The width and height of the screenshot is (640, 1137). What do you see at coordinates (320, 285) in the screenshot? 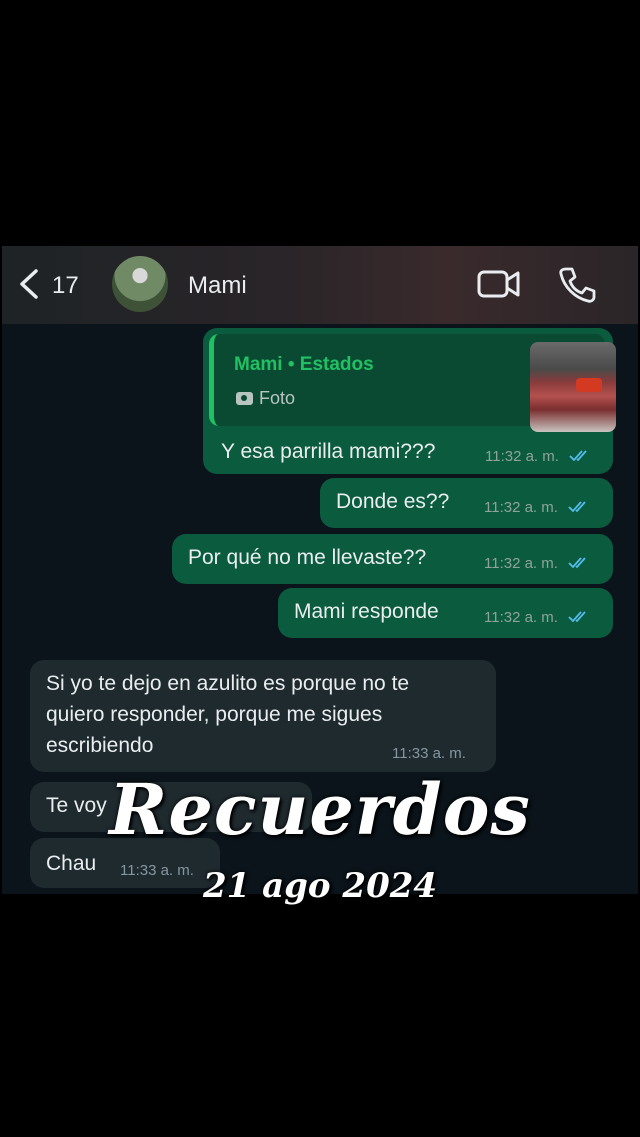
I see `chat-header: 17 Mami` at bounding box center [320, 285].